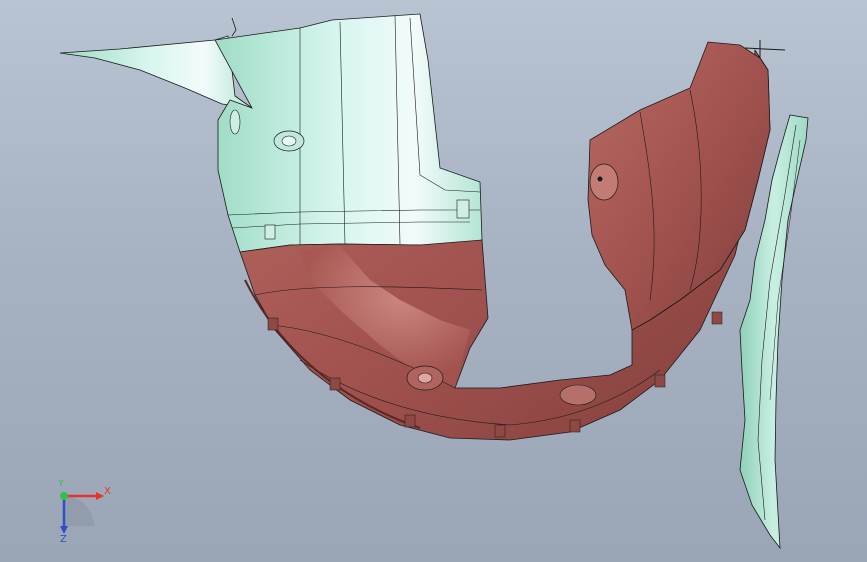 This screenshot has width=867, height=562. Describe the element at coordinates (63, 539) in the screenshot. I see `z-axis-label: Z` at that location.